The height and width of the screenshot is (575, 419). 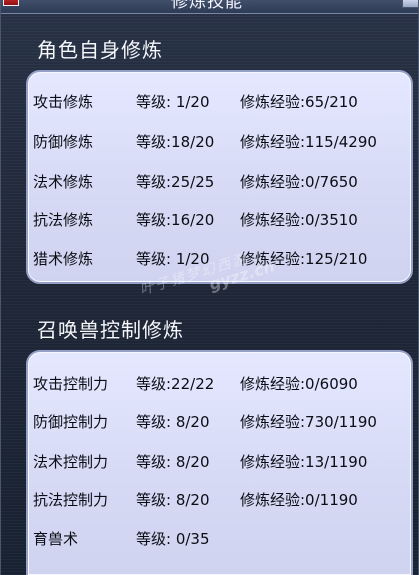 I want to click on skill-level: 等级:22/22, so click(x=175, y=384).